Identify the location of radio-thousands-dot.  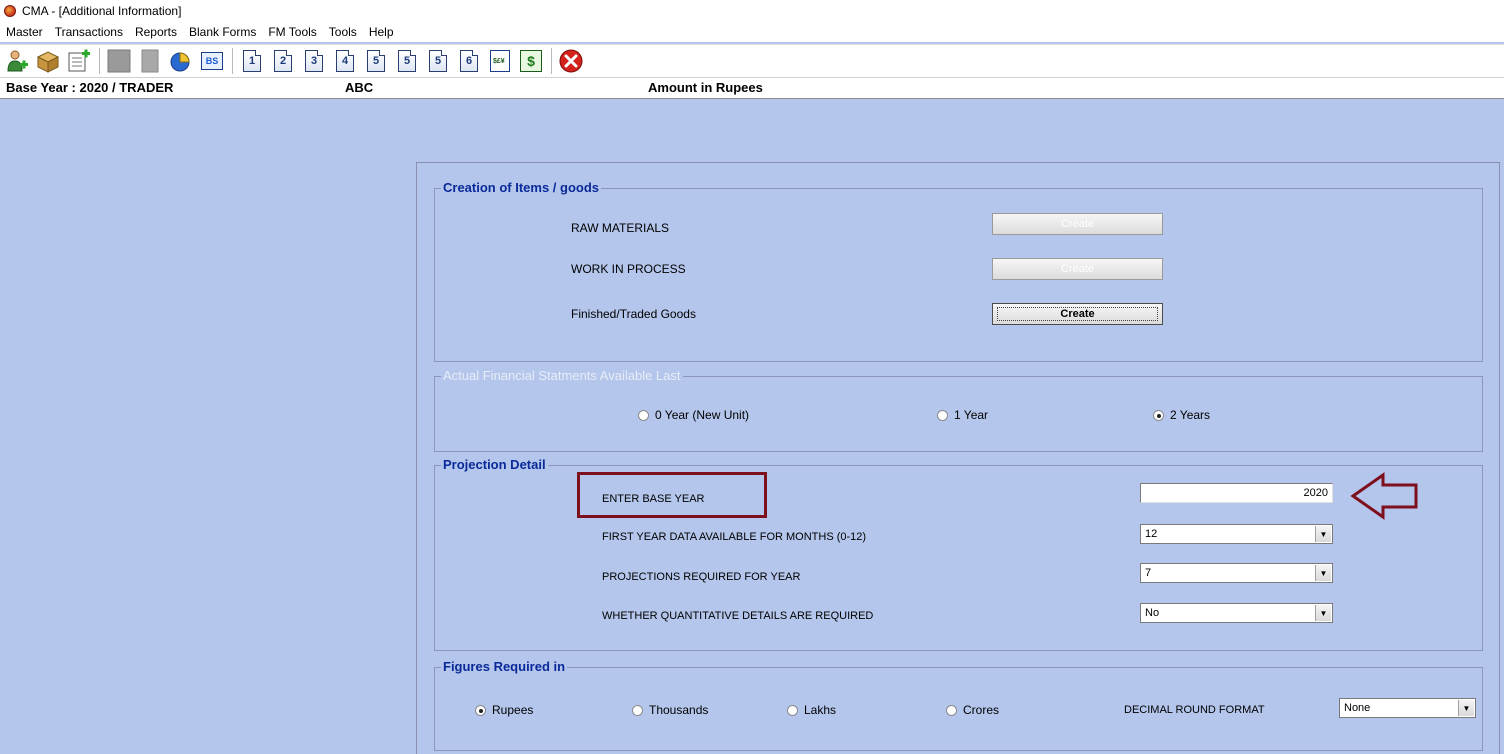
(637, 710).